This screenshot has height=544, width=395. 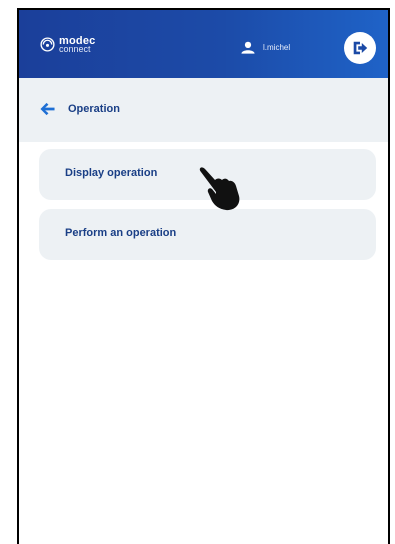 What do you see at coordinates (111, 173) in the screenshot?
I see `display-operation-label: Display operation` at bounding box center [111, 173].